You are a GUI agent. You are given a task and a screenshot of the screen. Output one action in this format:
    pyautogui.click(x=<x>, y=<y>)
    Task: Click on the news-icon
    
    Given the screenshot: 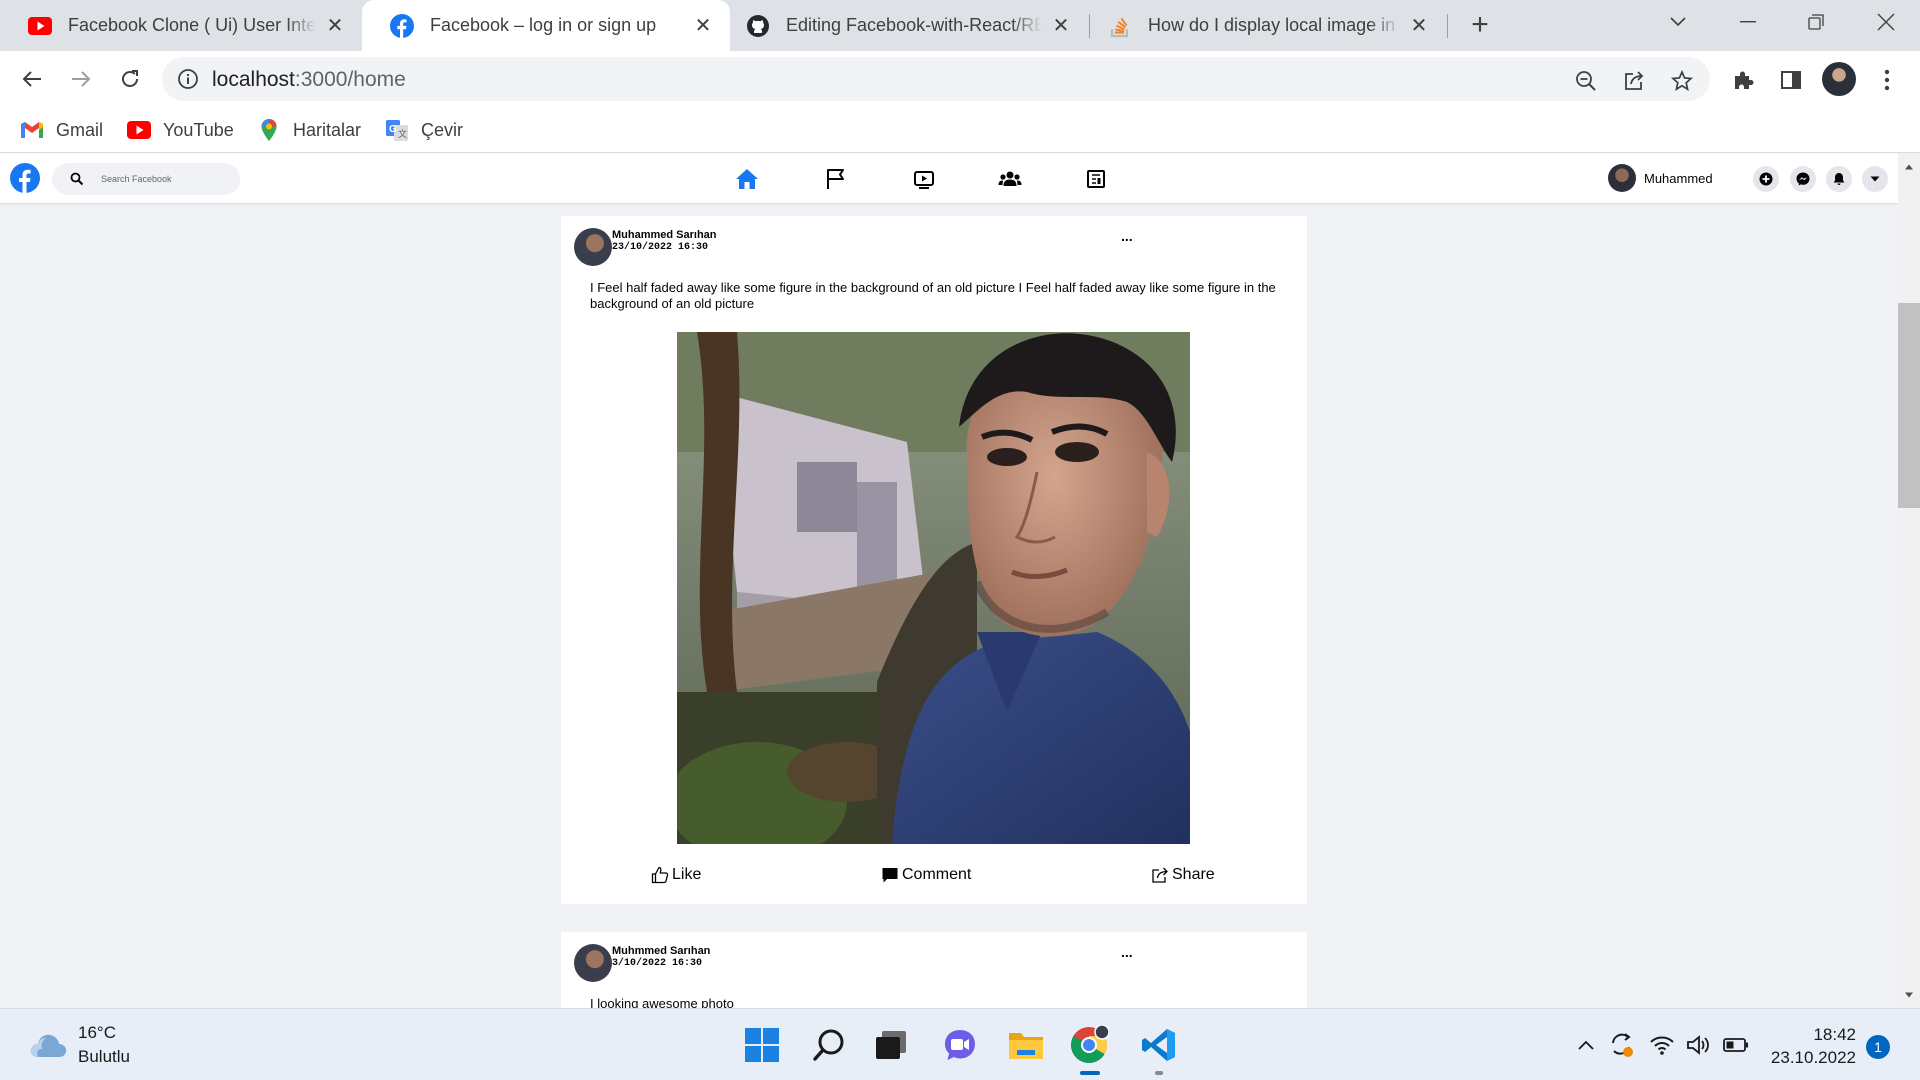 What is the action you would take?
    pyautogui.click(x=1096, y=179)
    